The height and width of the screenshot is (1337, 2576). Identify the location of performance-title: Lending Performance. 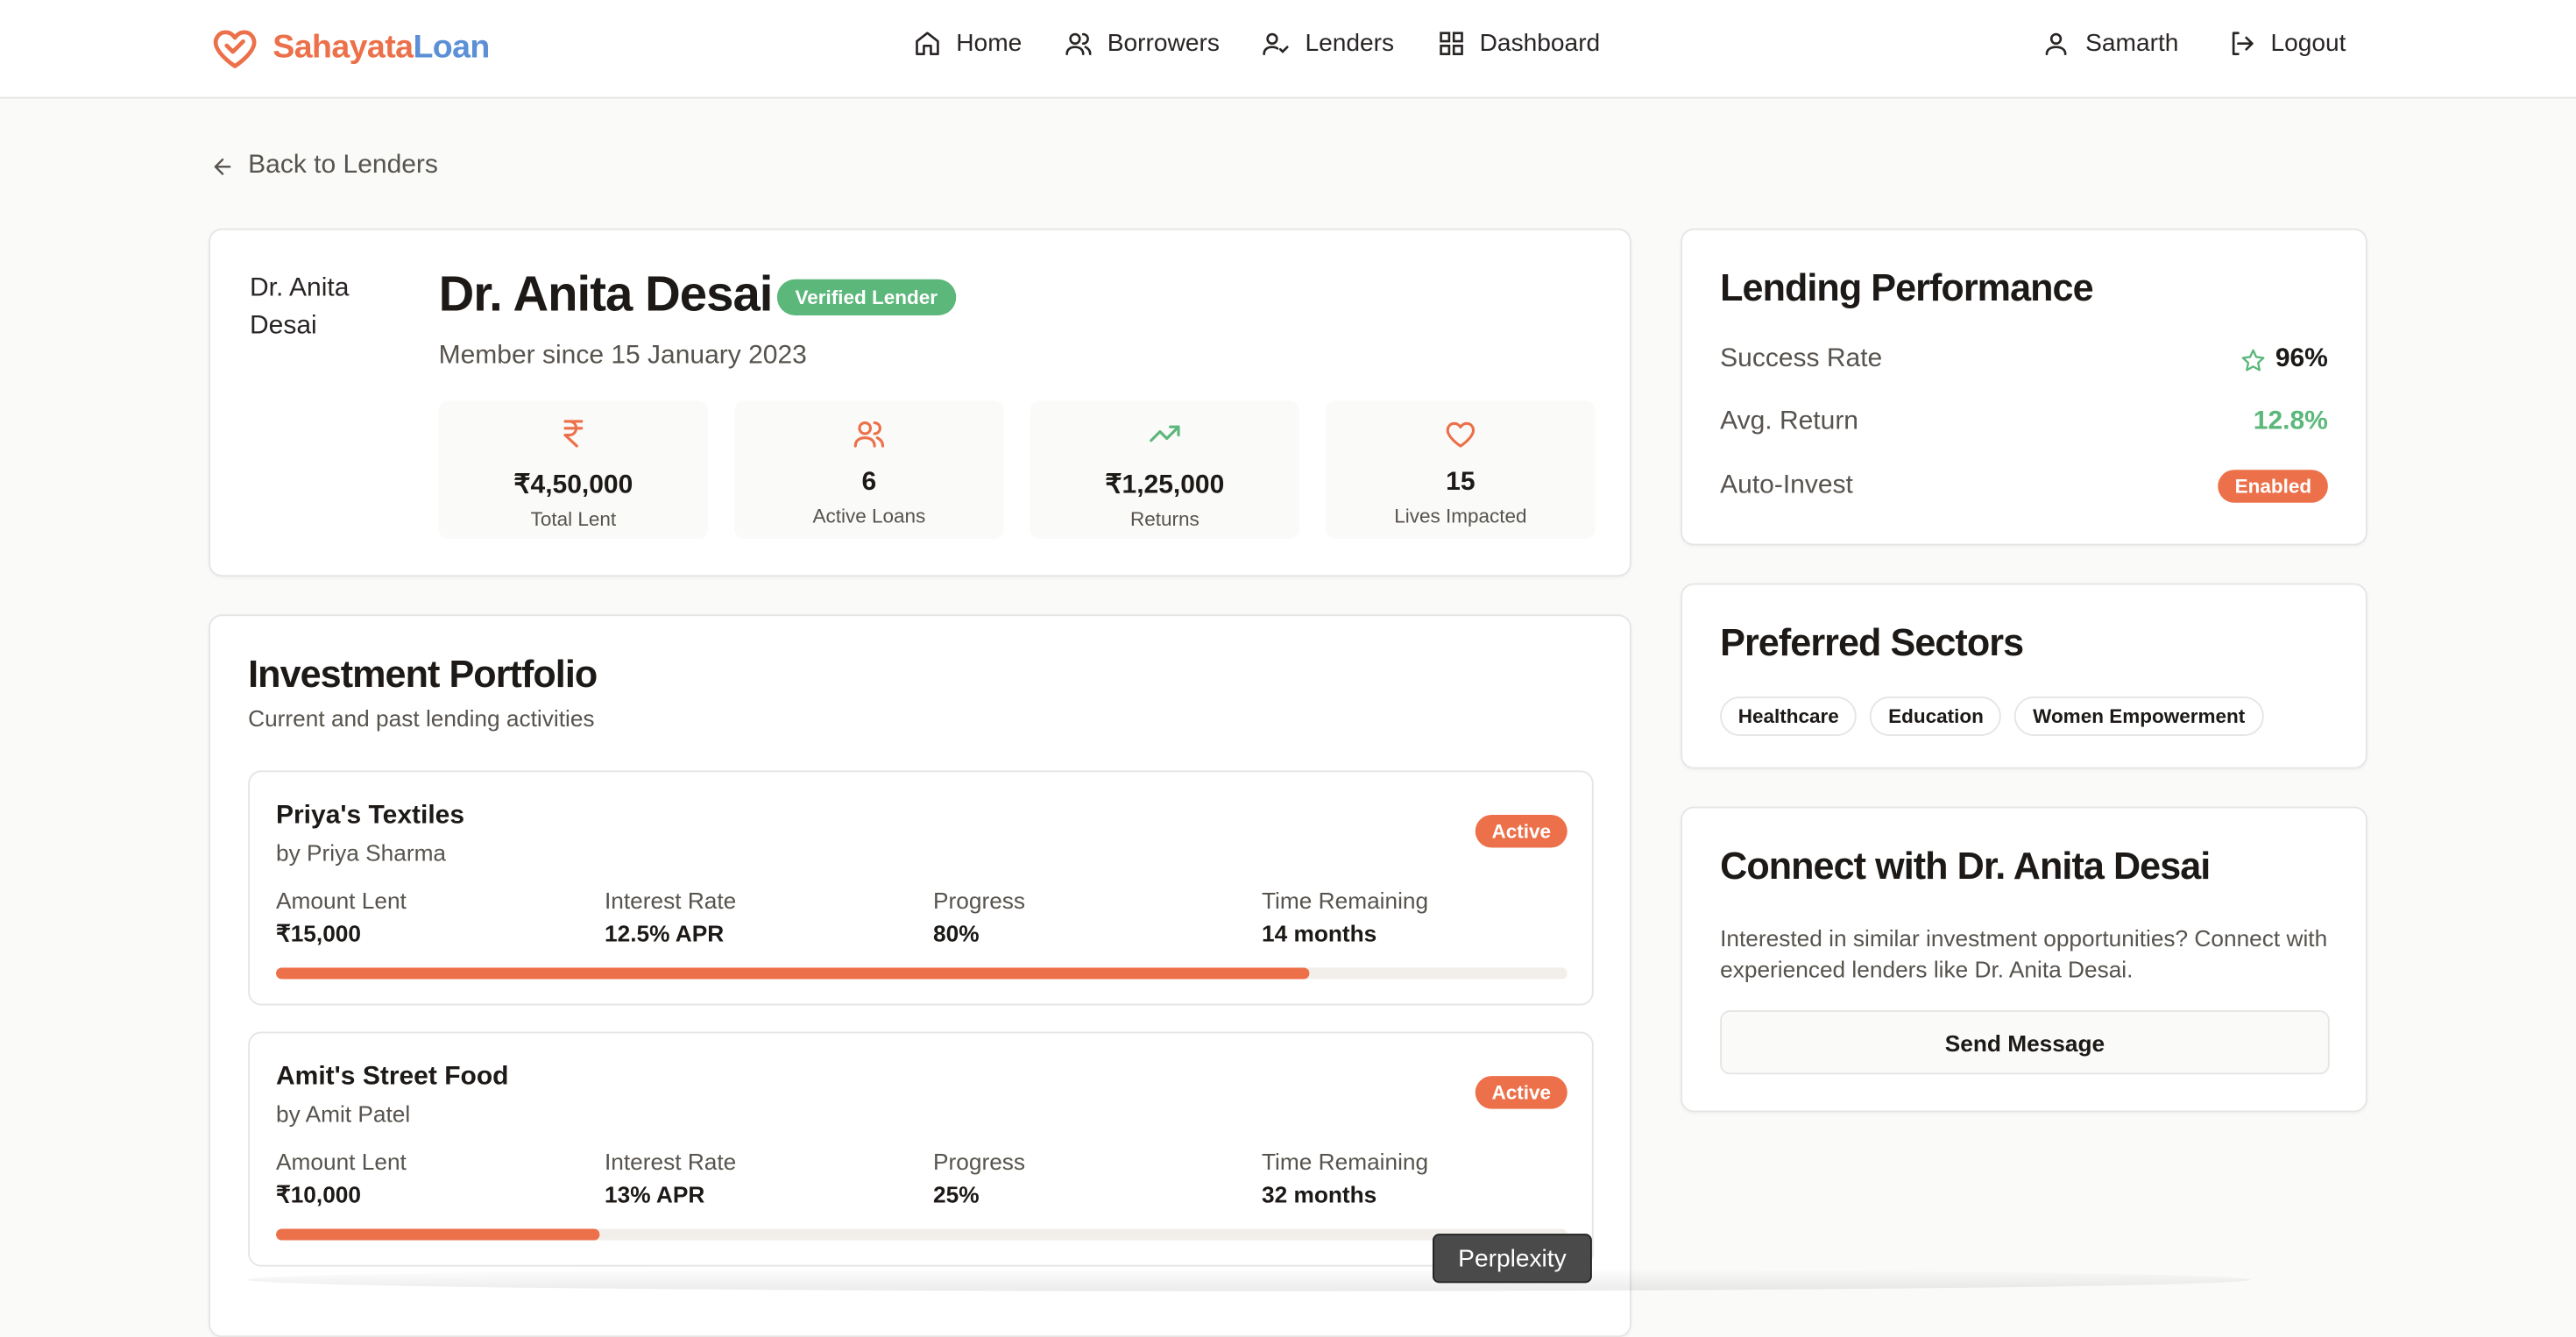
(1906, 287).